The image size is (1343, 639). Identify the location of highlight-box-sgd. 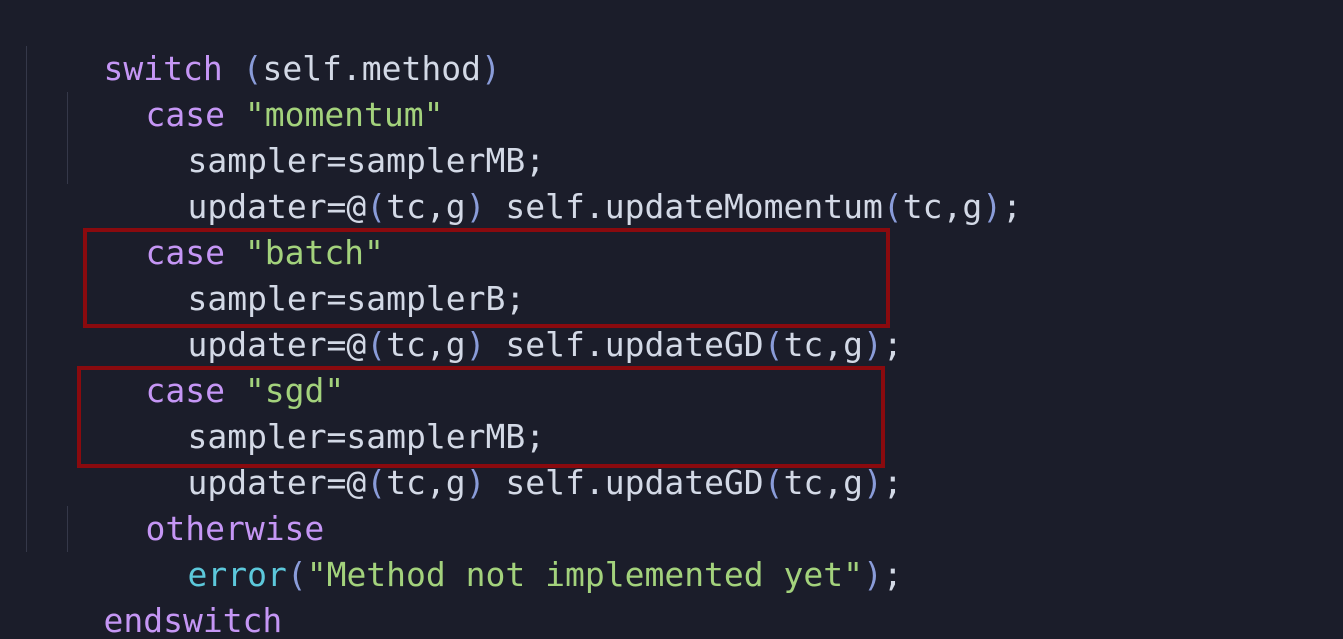
(481, 417).